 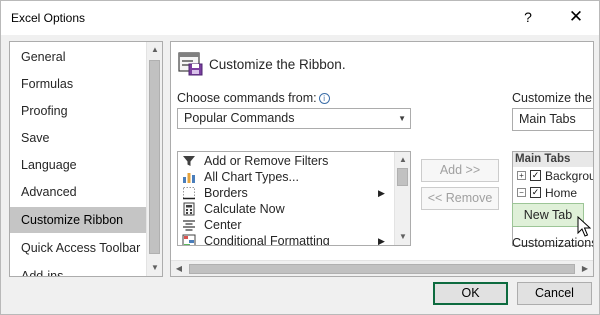 I want to click on sidebar-item-quick-access-toolbar: Quick Access Toolbar, so click(x=78, y=248).